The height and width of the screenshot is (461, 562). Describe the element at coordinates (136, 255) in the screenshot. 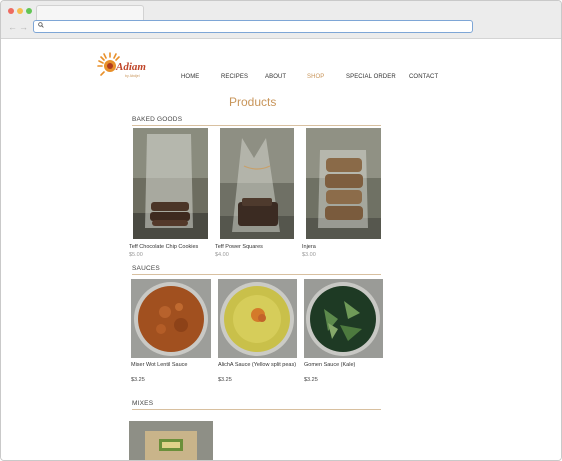

I see `product-price: $5.00` at that location.